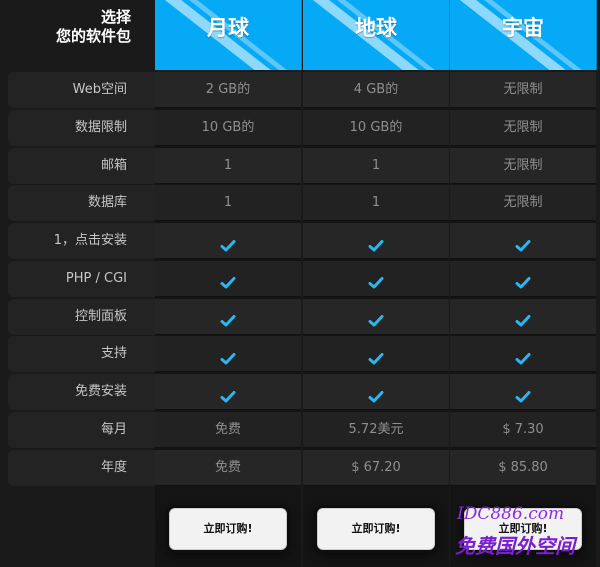 Image resolution: width=600 pixels, height=567 pixels. Describe the element at coordinates (376, 429) in the screenshot. I see `plan-value: 5.72美元` at that location.